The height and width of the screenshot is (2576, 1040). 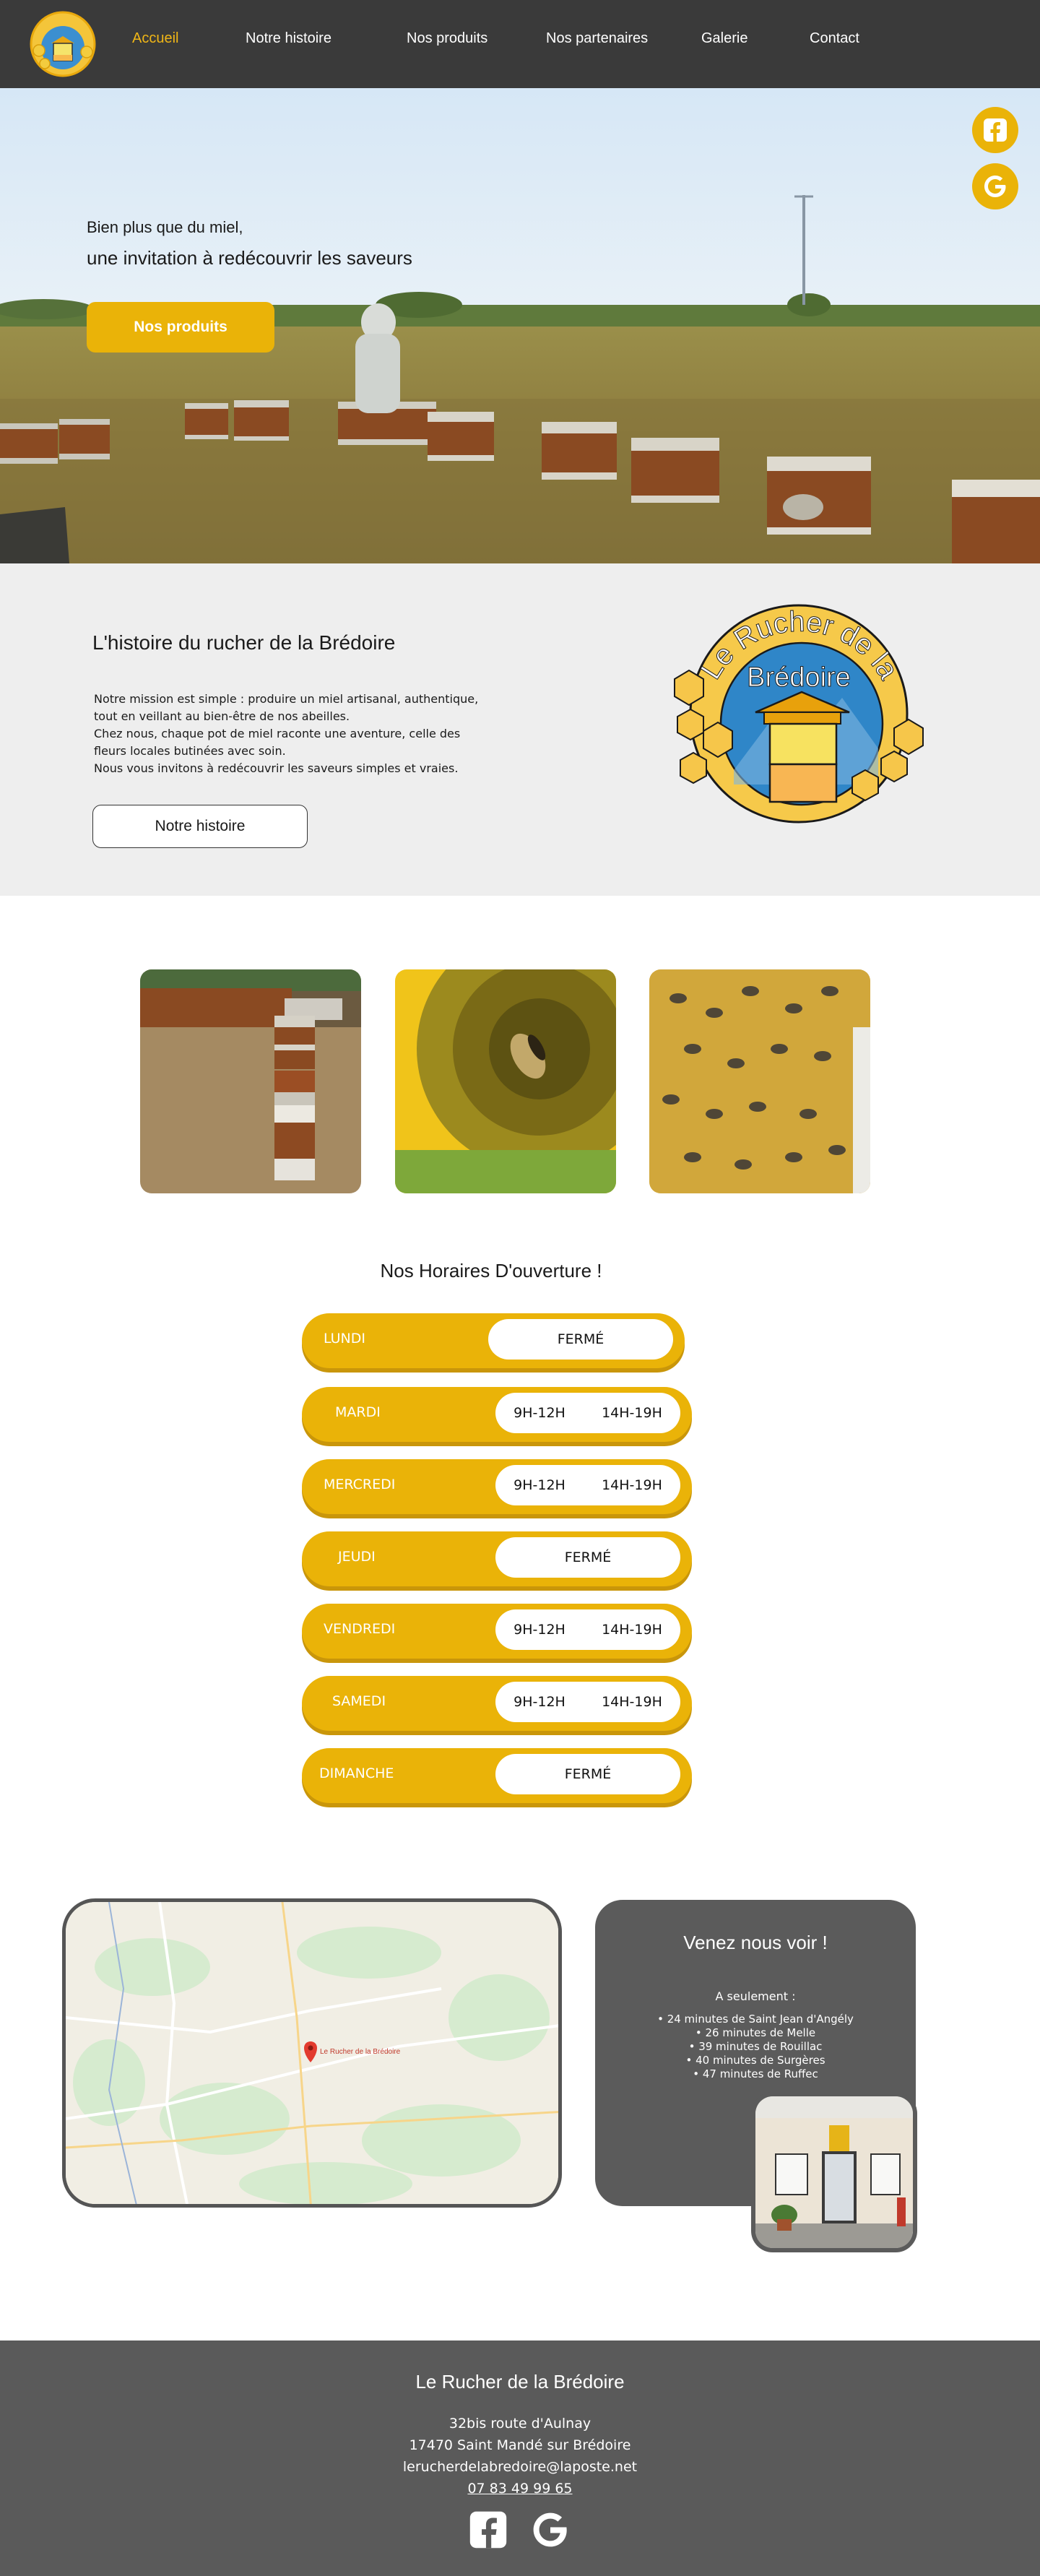 What do you see at coordinates (834, 38) in the screenshot?
I see `nav-contact: Contact` at bounding box center [834, 38].